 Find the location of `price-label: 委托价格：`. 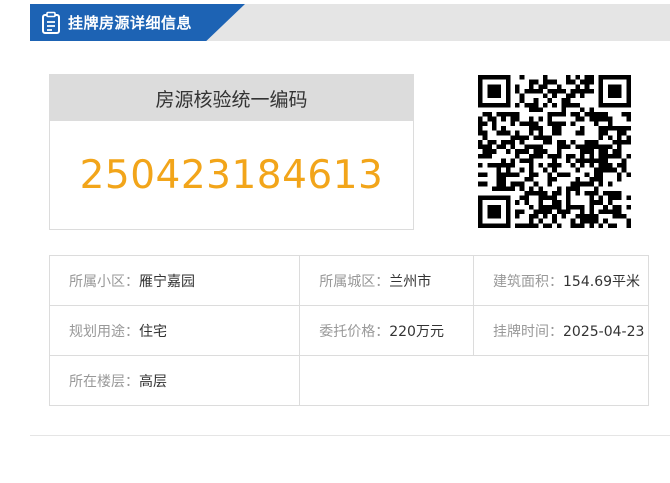

price-label: 委托价格： is located at coordinates (354, 331).